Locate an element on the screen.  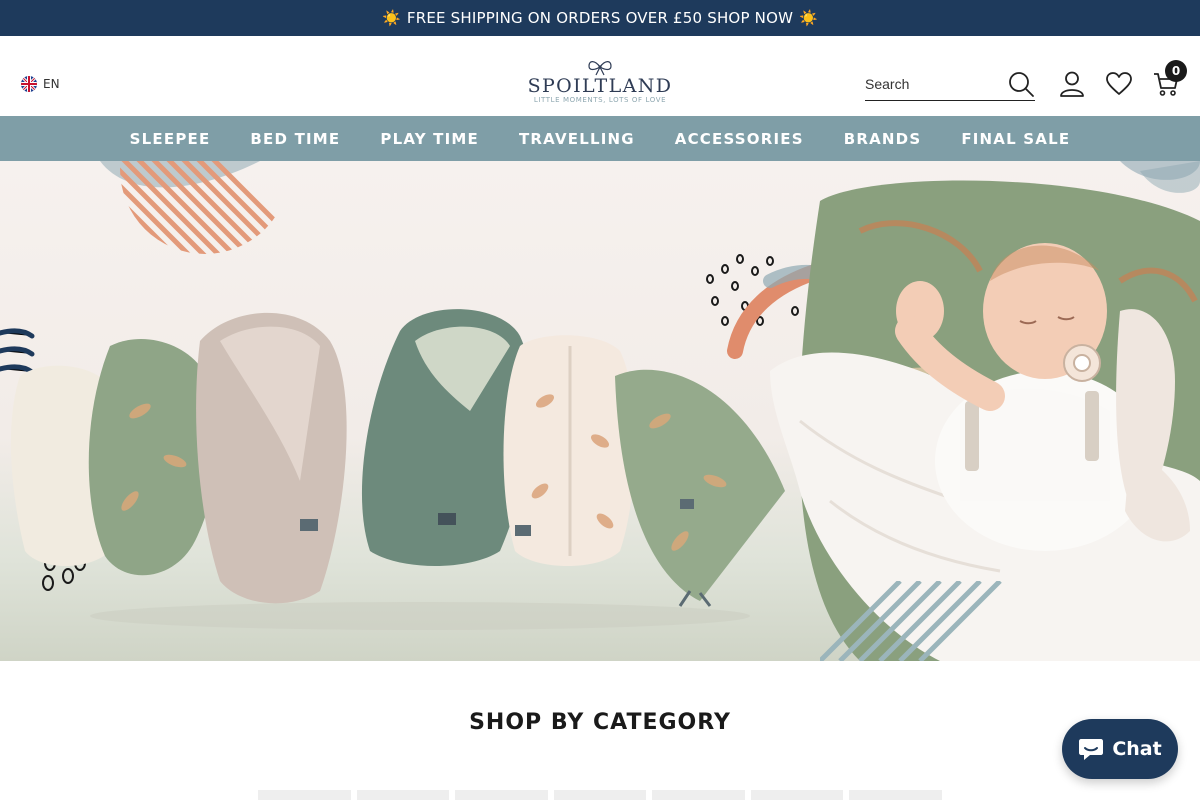
logo-brand-text: SPOILTLAND is located at coordinates (600, 86).